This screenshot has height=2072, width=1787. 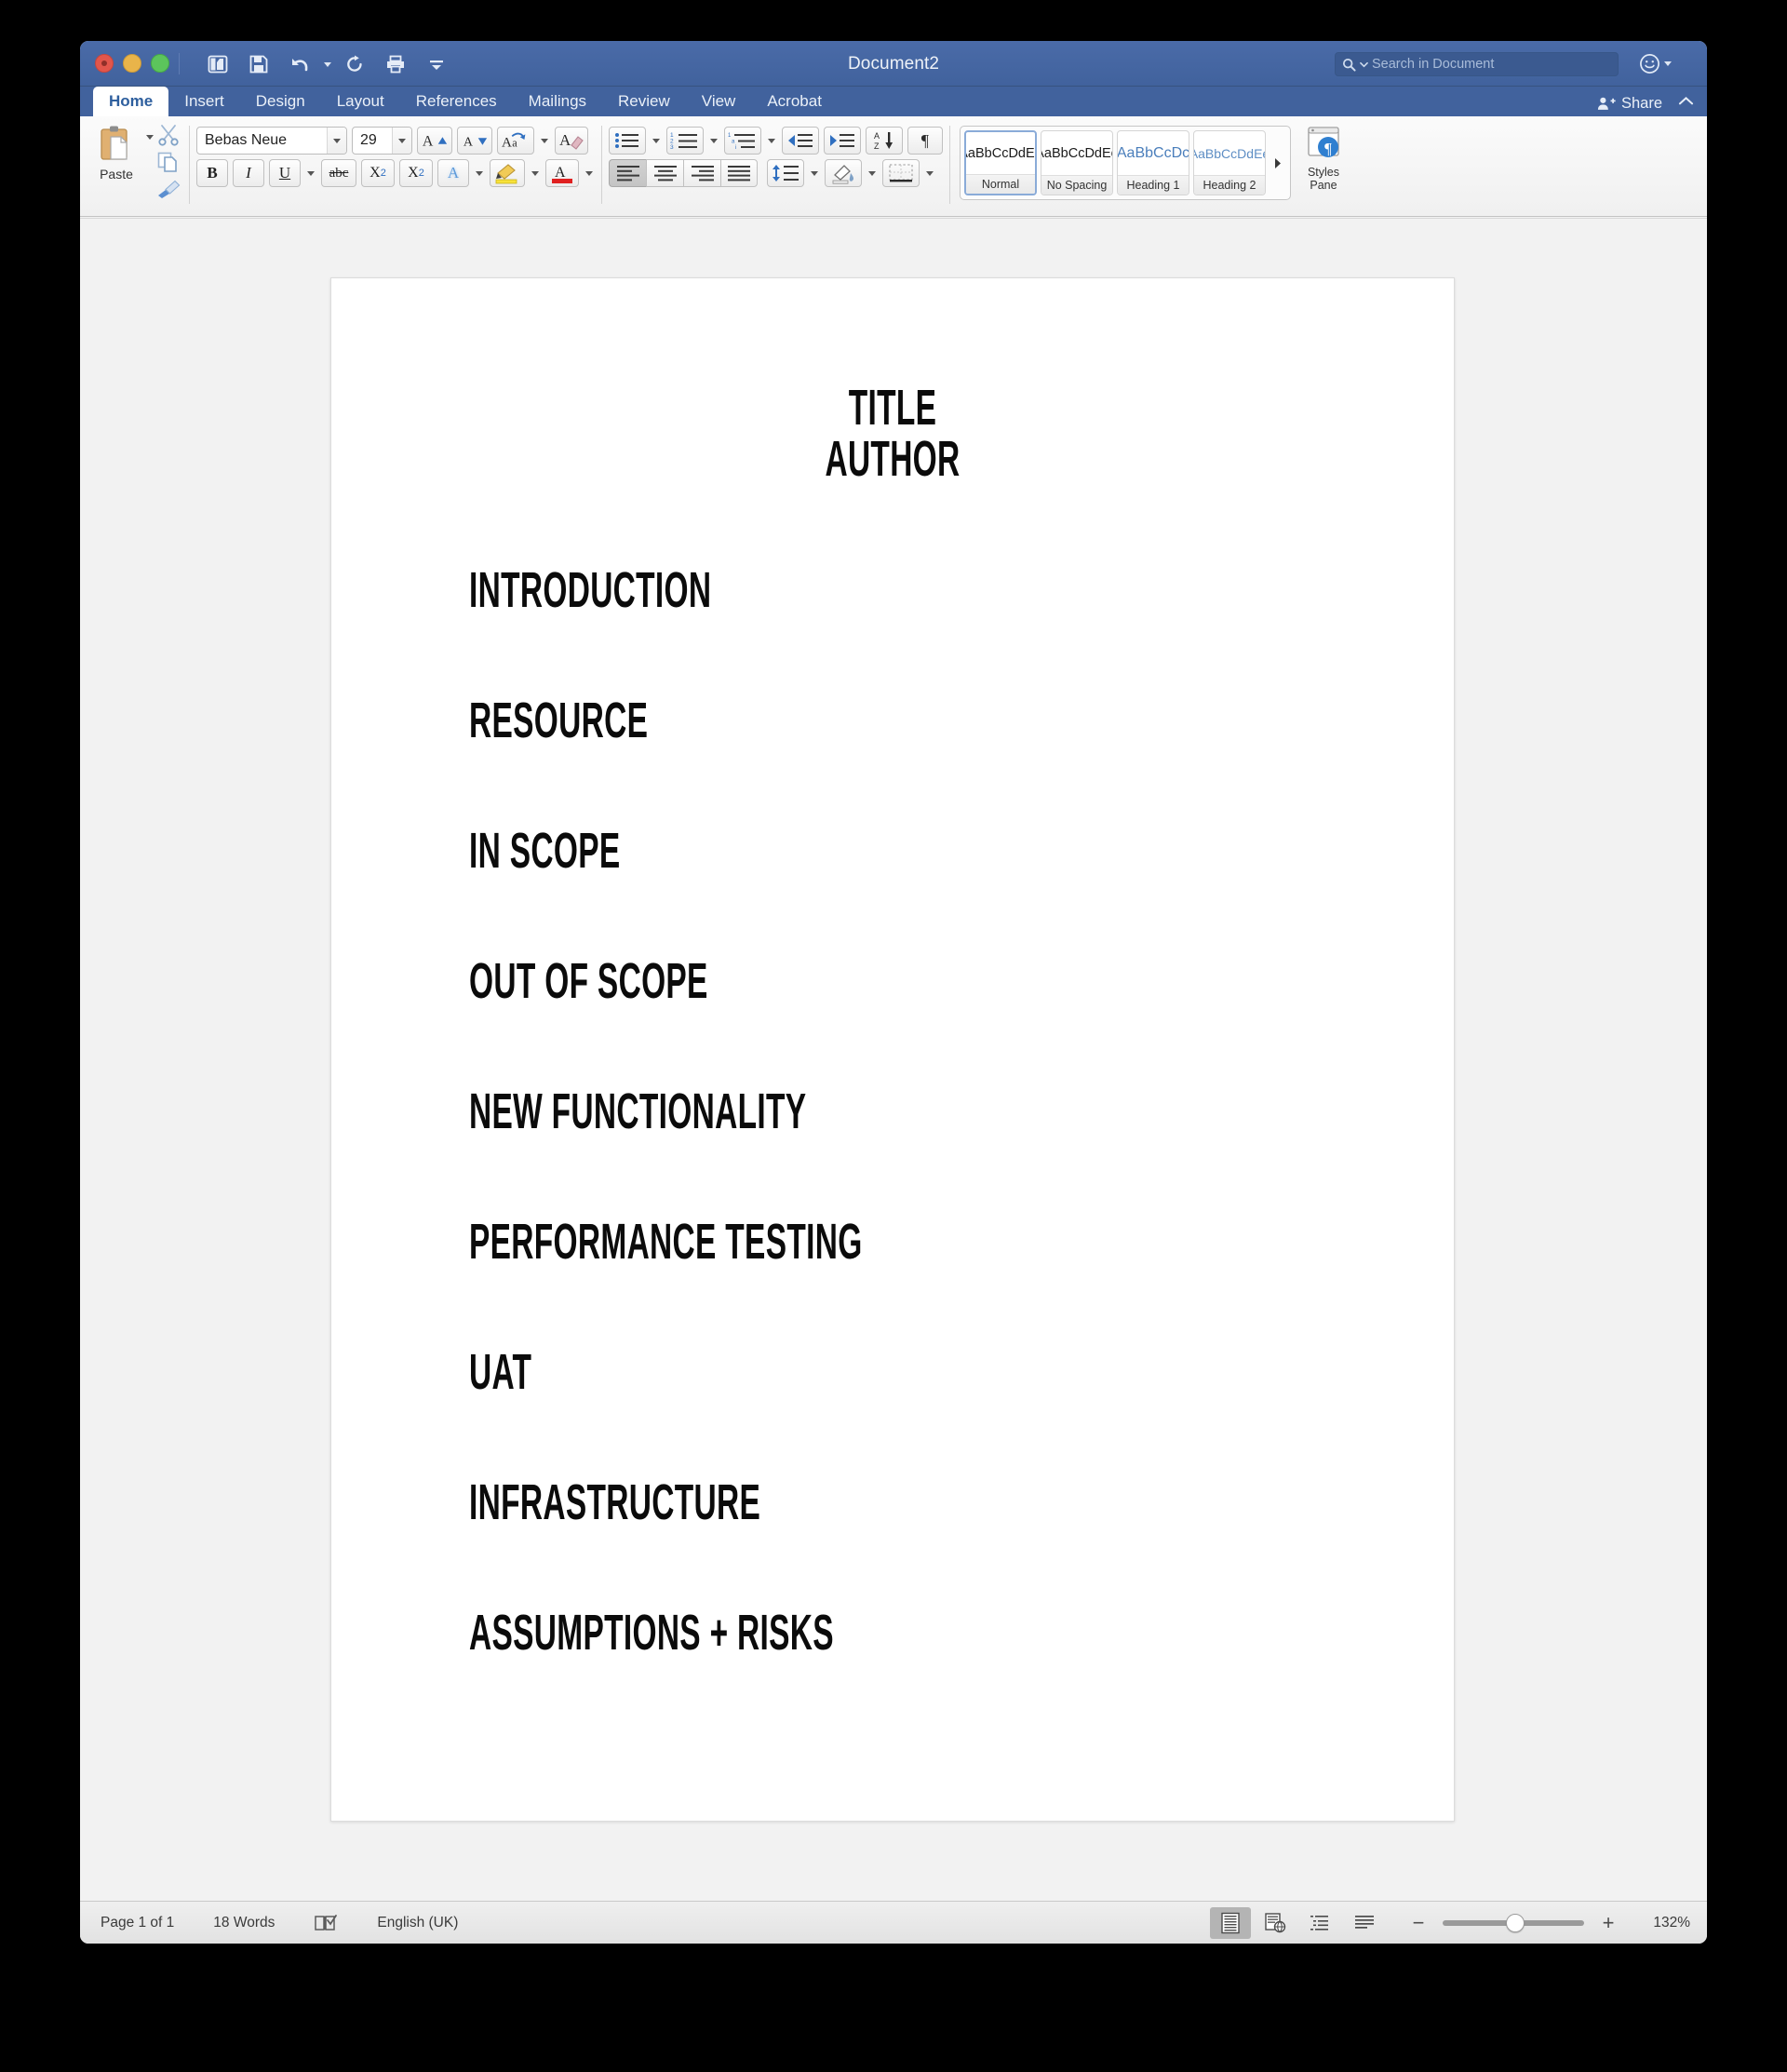 I want to click on font-color-button: A, so click(x=562, y=173).